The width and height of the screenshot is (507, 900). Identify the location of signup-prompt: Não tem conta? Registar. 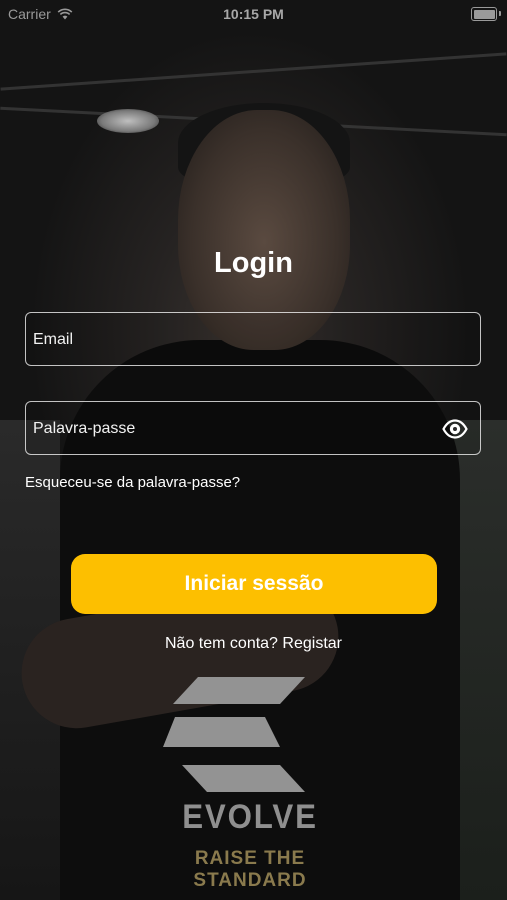
(253, 644).